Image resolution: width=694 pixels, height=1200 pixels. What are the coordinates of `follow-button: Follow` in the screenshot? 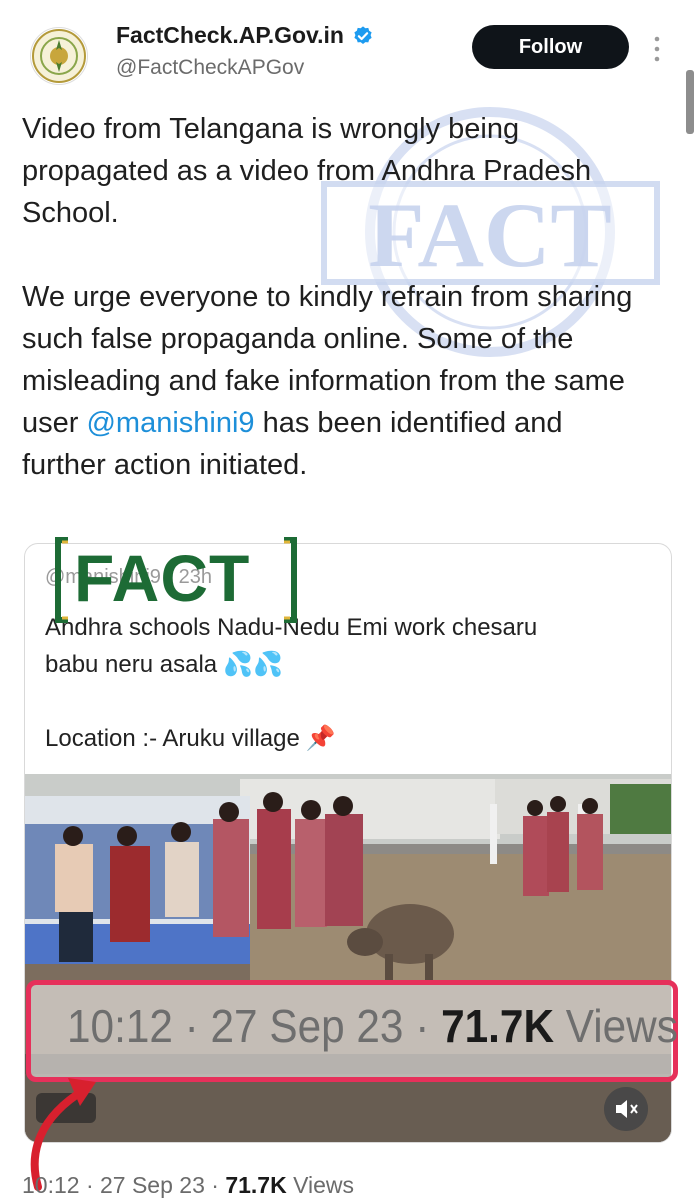 It's located at (550, 47).